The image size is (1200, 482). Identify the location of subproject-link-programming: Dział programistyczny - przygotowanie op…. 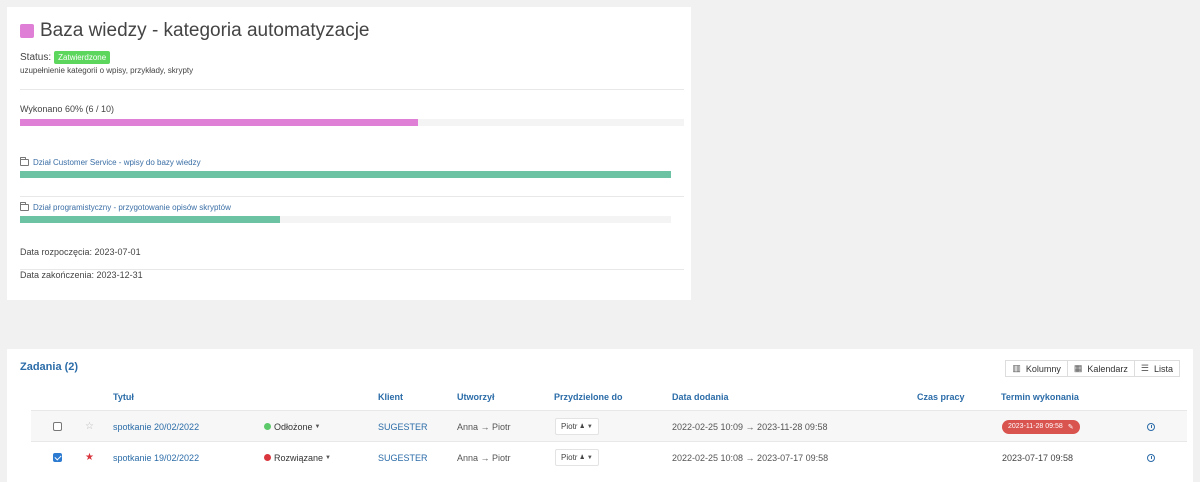
(125, 207).